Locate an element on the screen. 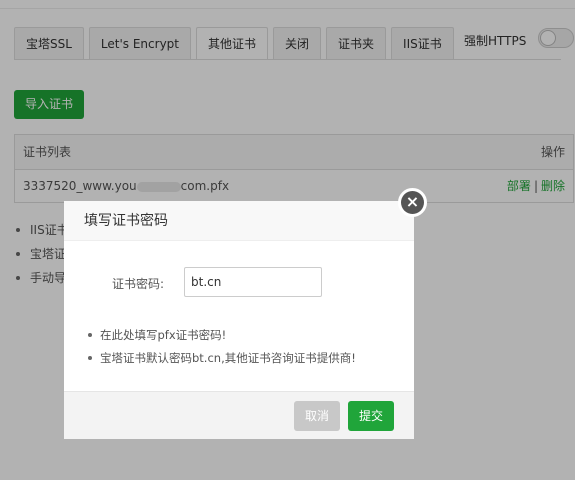  submit-button: 提交 is located at coordinates (371, 416).